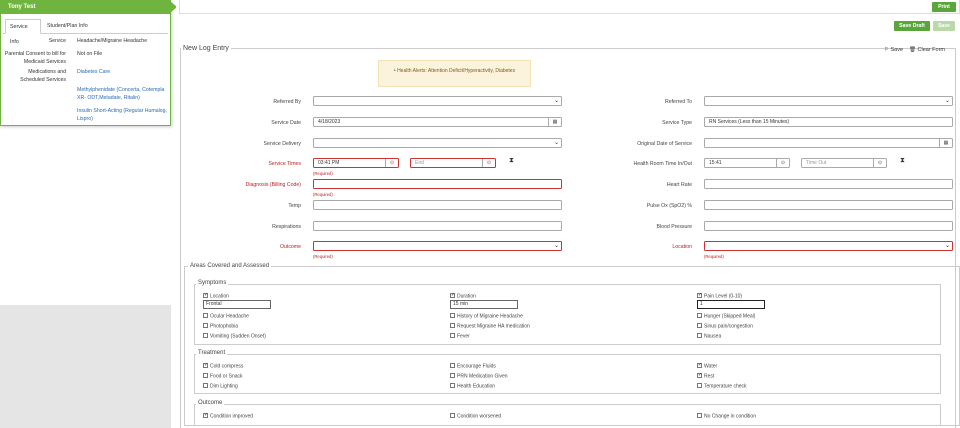  I want to click on service-delivery-select: ⌄, so click(437, 143).